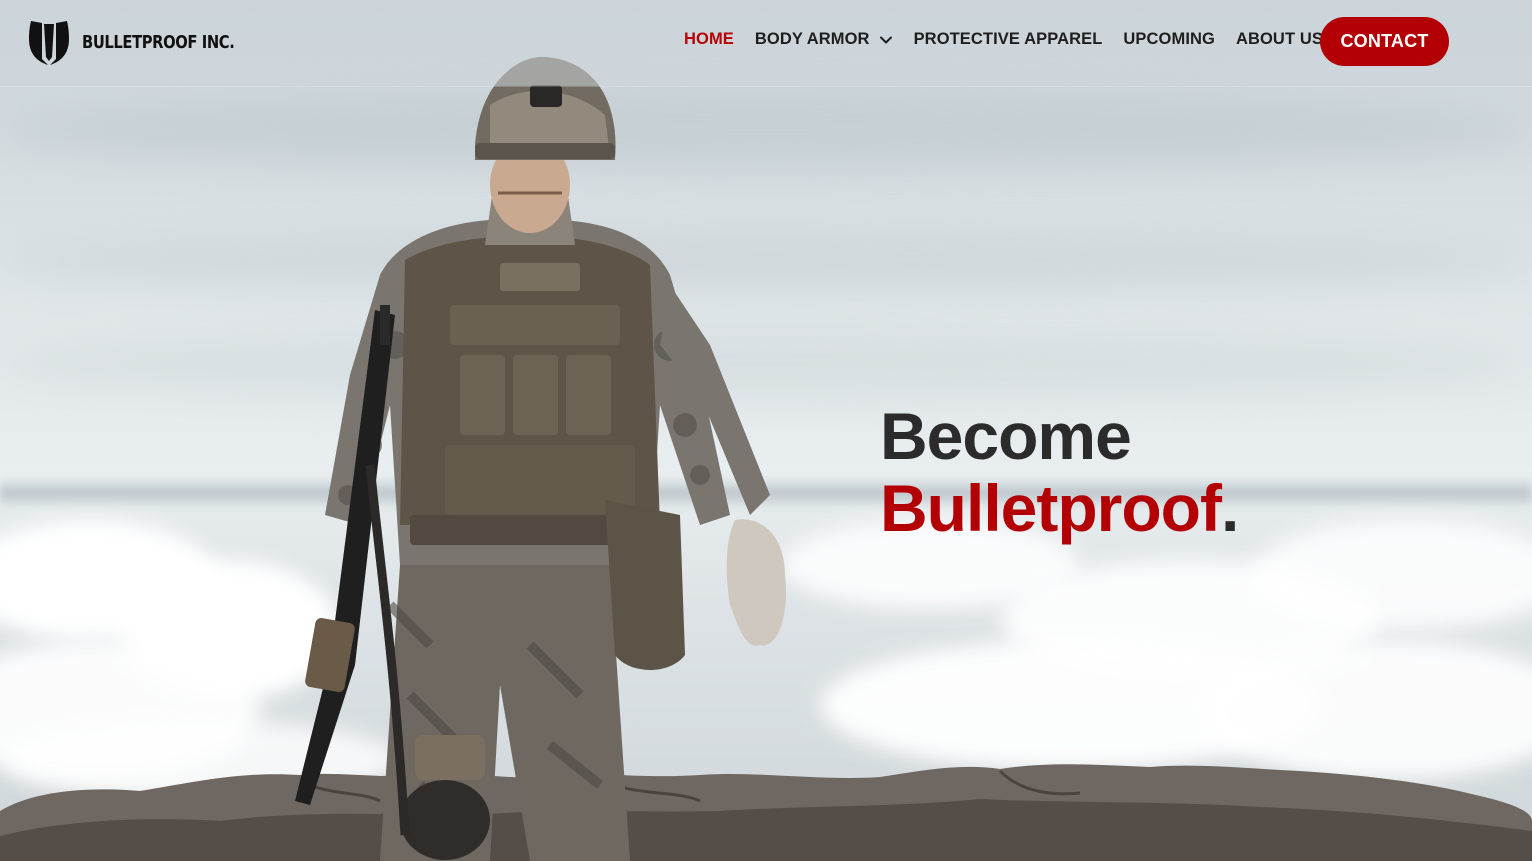  Describe the element at coordinates (1051, 508) in the screenshot. I see `hero-accent-word: Bulletproof` at that location.